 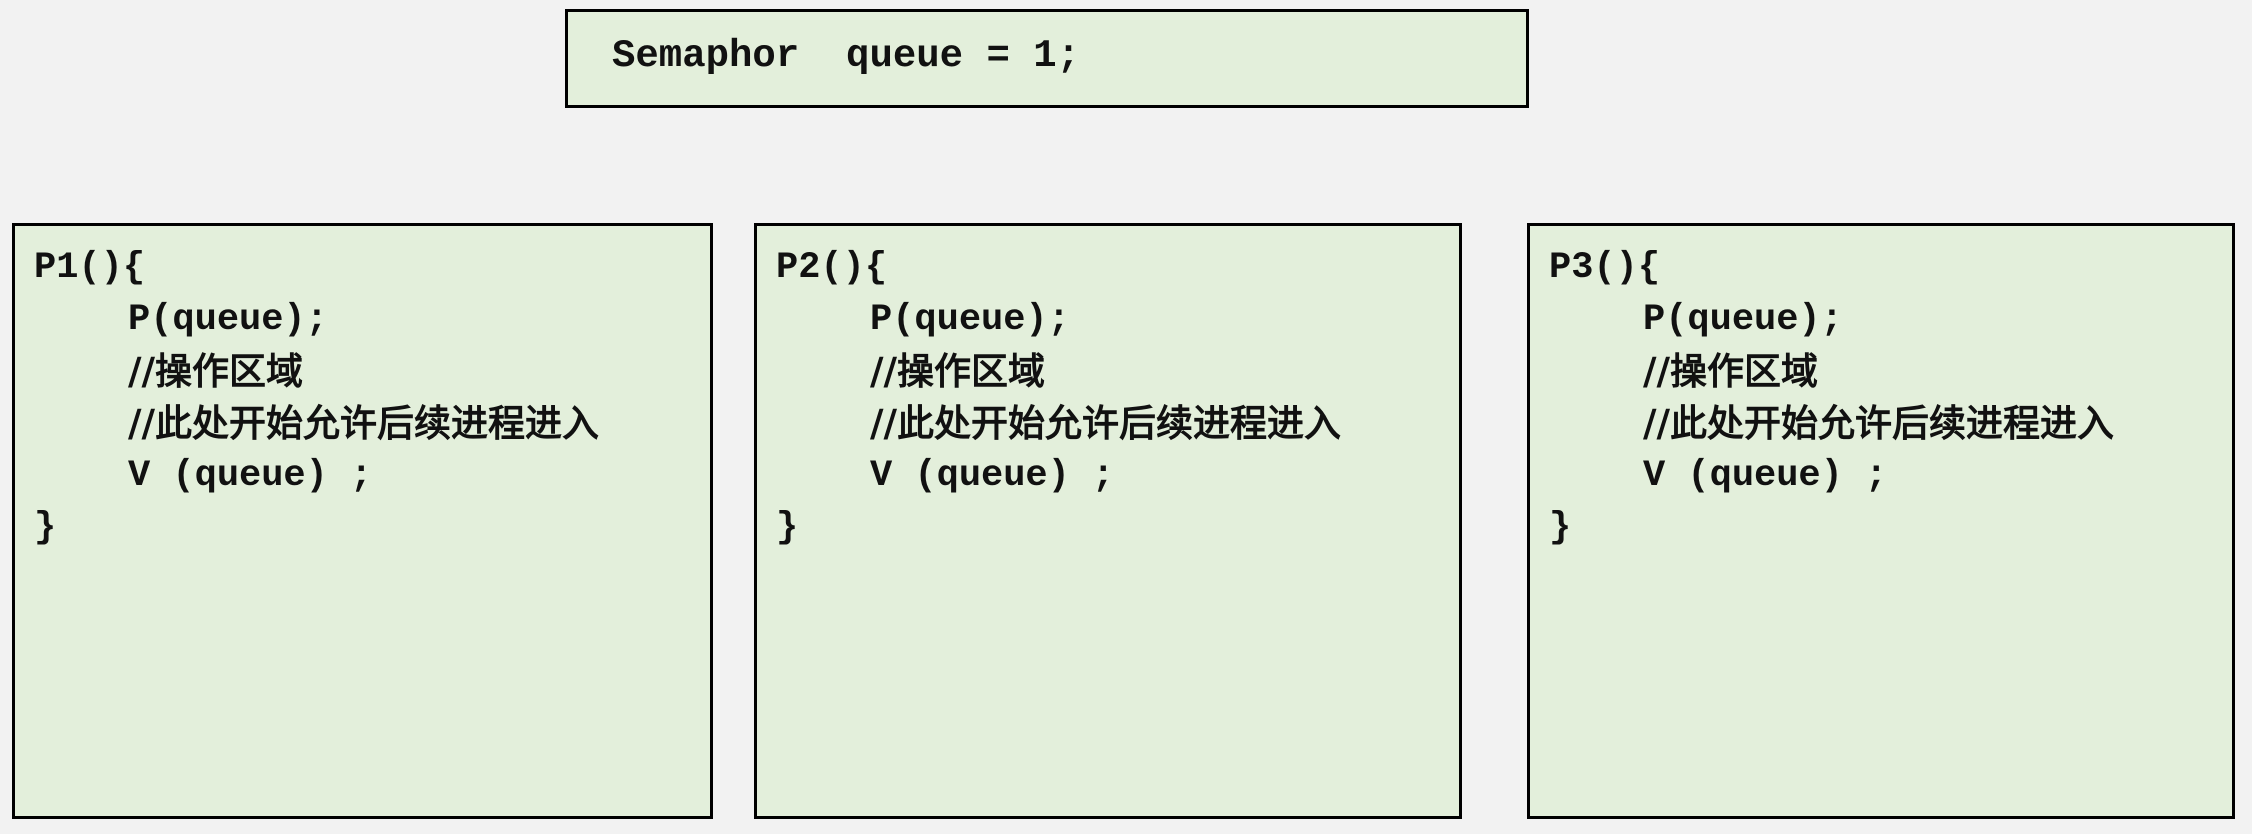 I want to click on process-header: P2(){, so click(x=832, y=268).